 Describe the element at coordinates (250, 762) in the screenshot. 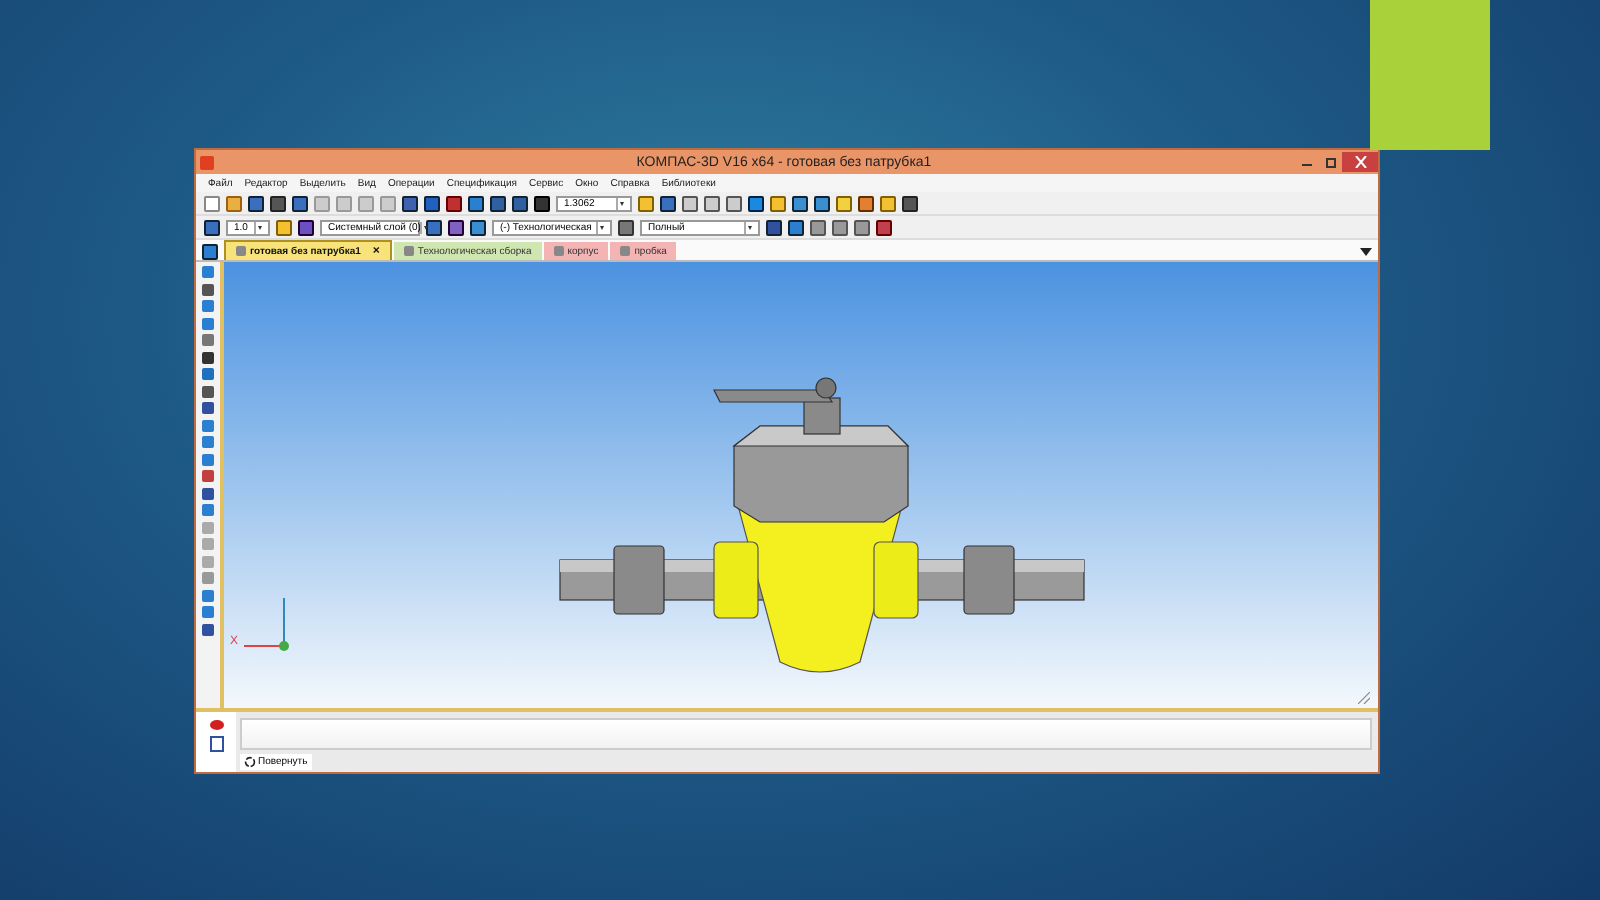

I see `rotate-icon` at that location.